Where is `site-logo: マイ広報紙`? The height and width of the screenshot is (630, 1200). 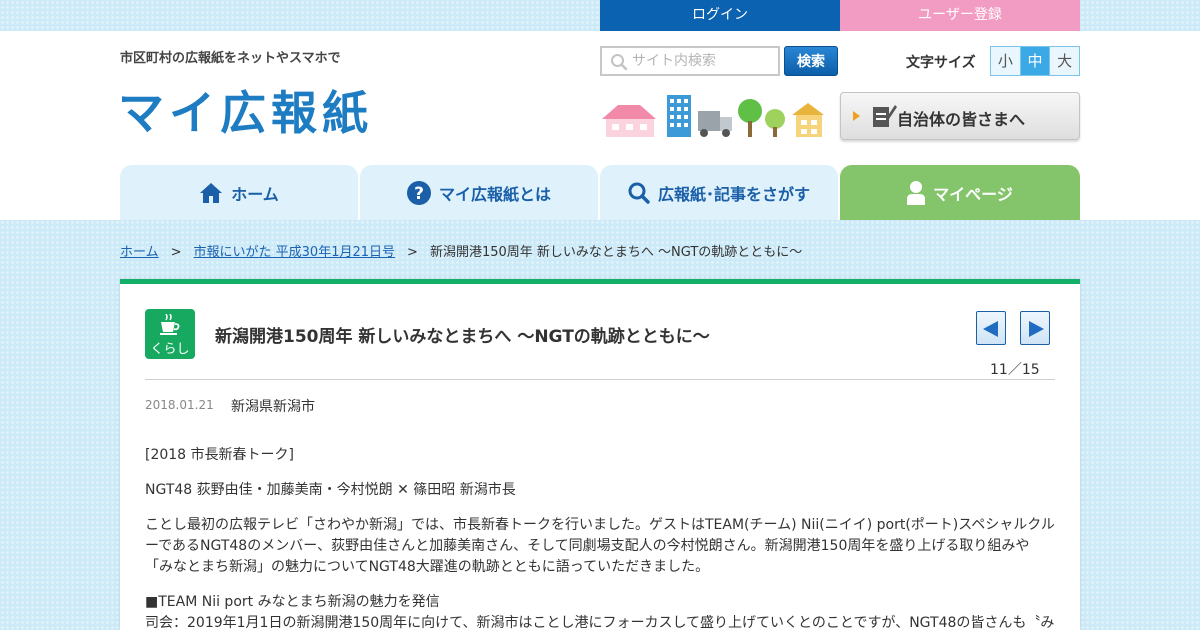 site-logo: マイ広報紙 is located at coordinates (245, 110).